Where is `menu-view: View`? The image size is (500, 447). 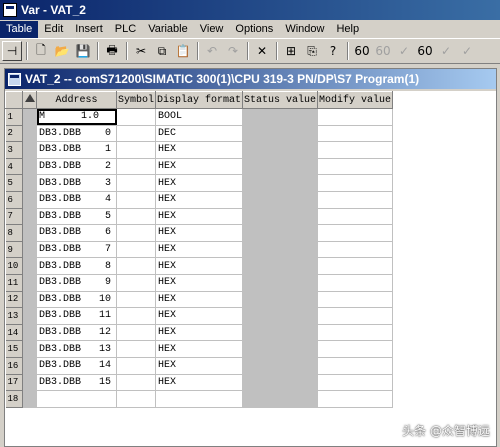 menu-view: View is located at coordinates (212, 29).